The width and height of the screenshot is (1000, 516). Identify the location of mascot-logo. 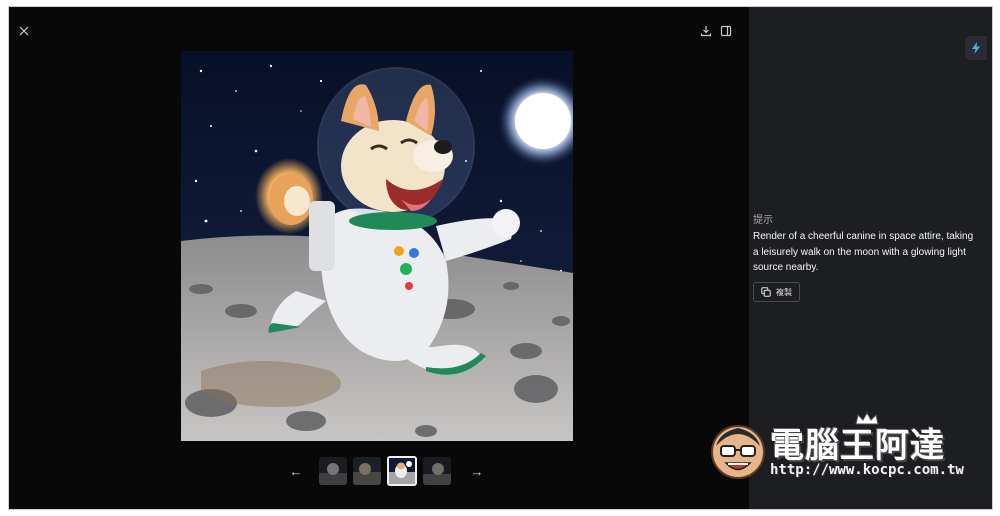
(738, 452).